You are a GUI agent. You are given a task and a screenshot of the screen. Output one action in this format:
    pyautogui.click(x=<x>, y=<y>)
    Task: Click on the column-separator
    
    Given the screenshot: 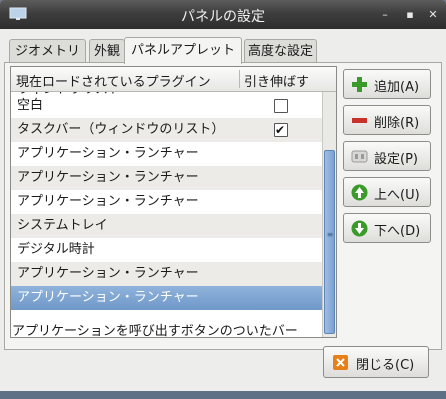 What is the action you would take?
    pyautogui.click(x=239, y=79)
    